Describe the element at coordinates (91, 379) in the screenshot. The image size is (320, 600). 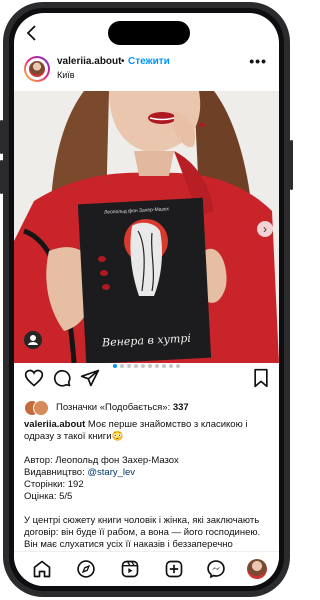
I see `share-icon` at that location.